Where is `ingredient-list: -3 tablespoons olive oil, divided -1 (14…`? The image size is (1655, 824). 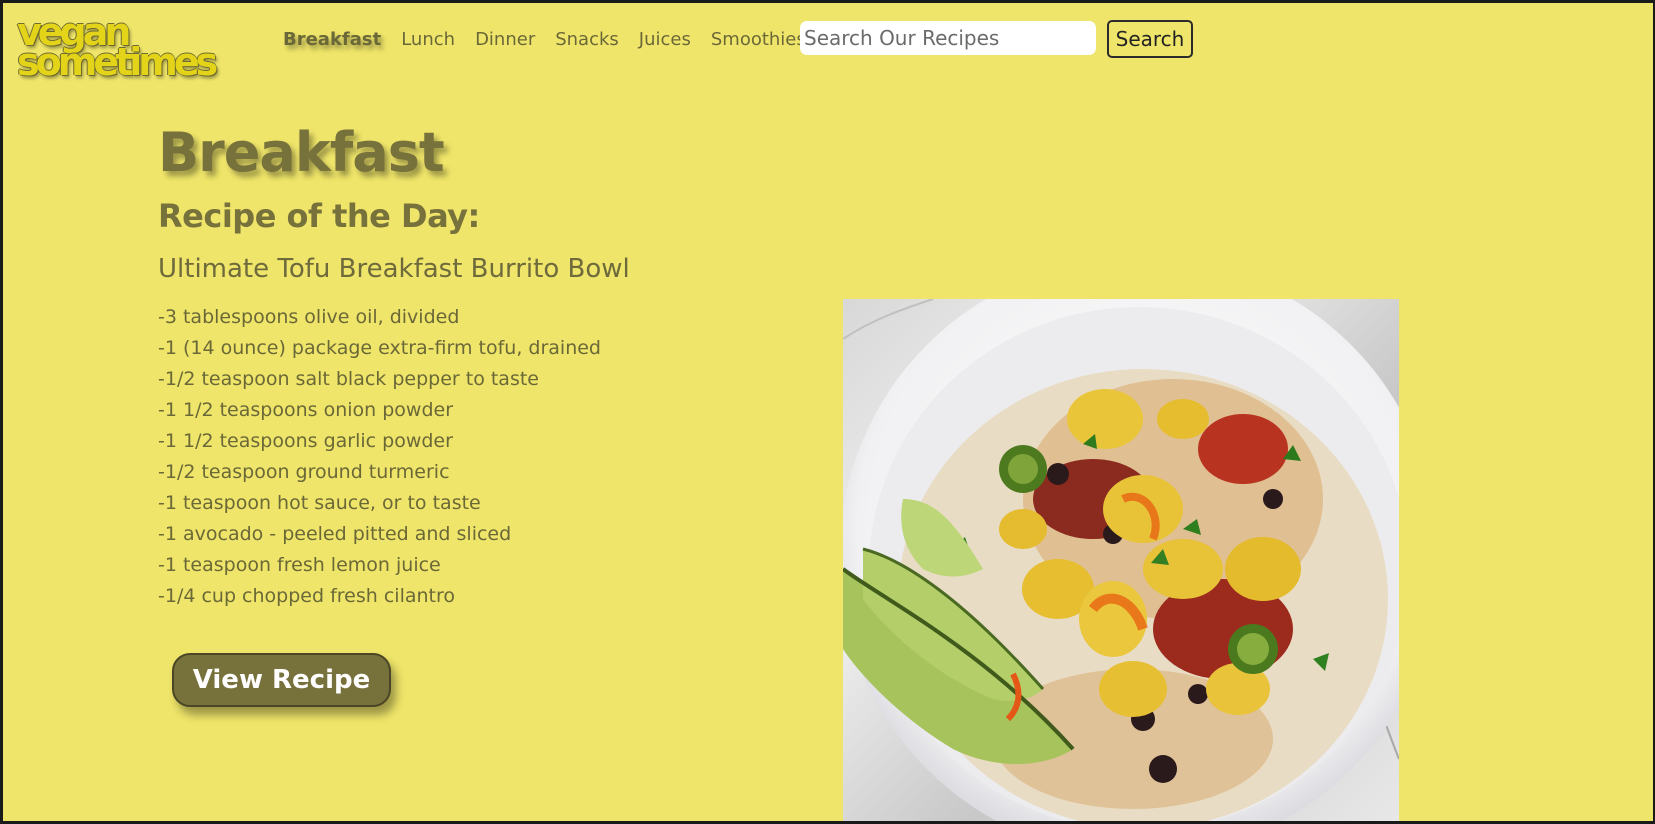 ingredient-list: -3 tablespoons olive oil, divided -1 (14… is located at coordinates (379, 457).